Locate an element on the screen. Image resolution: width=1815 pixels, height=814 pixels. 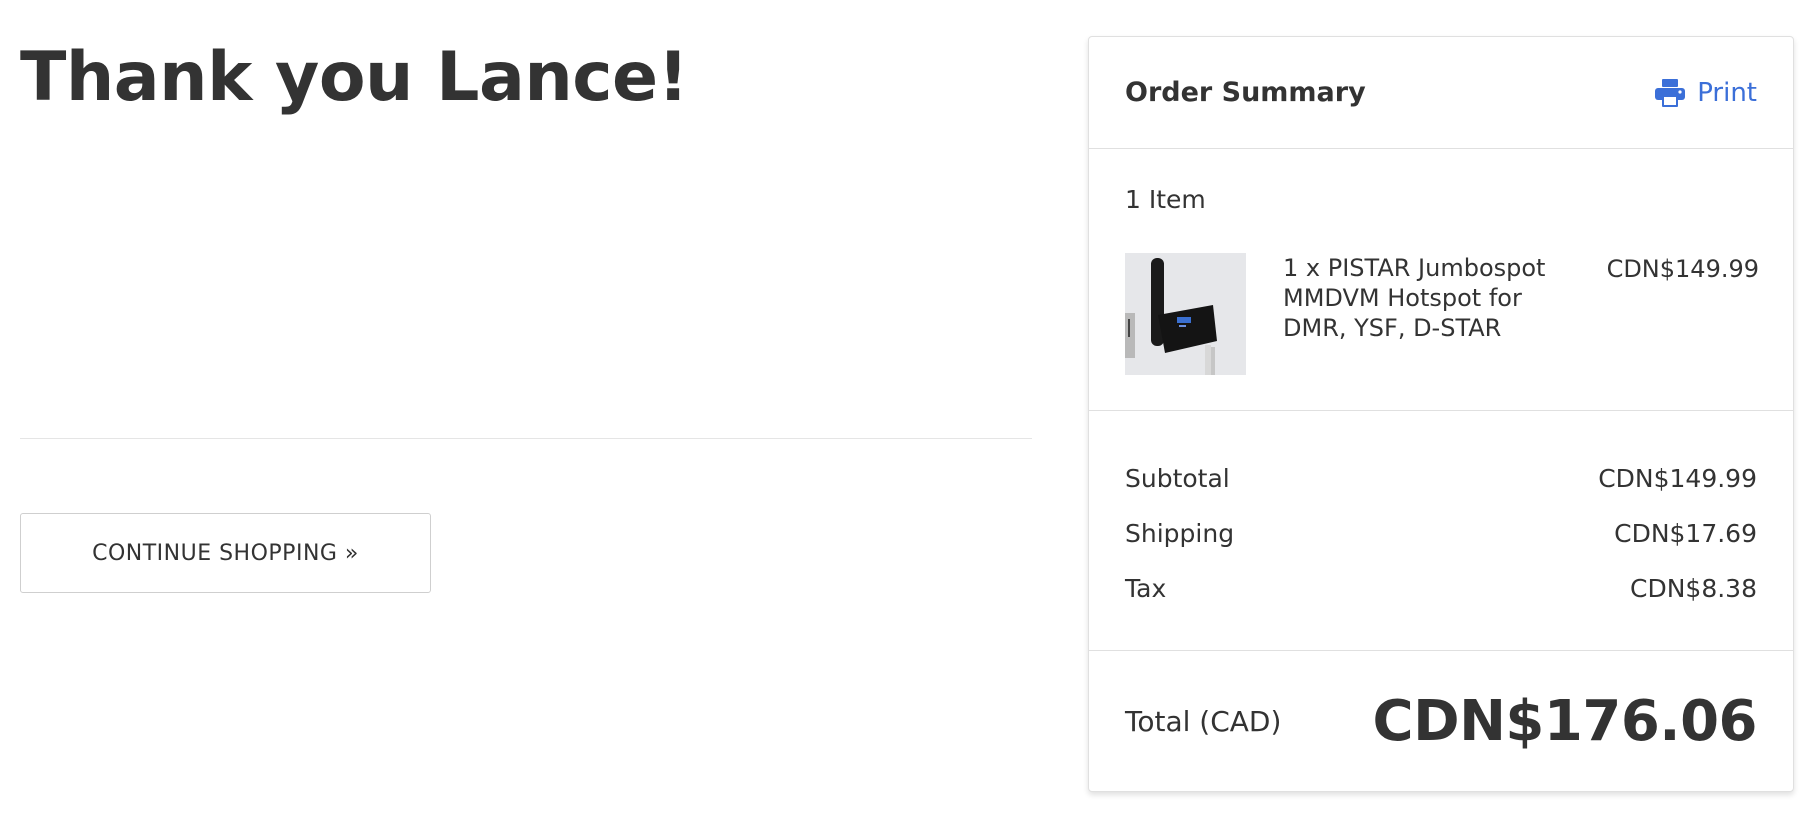
product-thumbnail is located at coordinates (1185, 314).